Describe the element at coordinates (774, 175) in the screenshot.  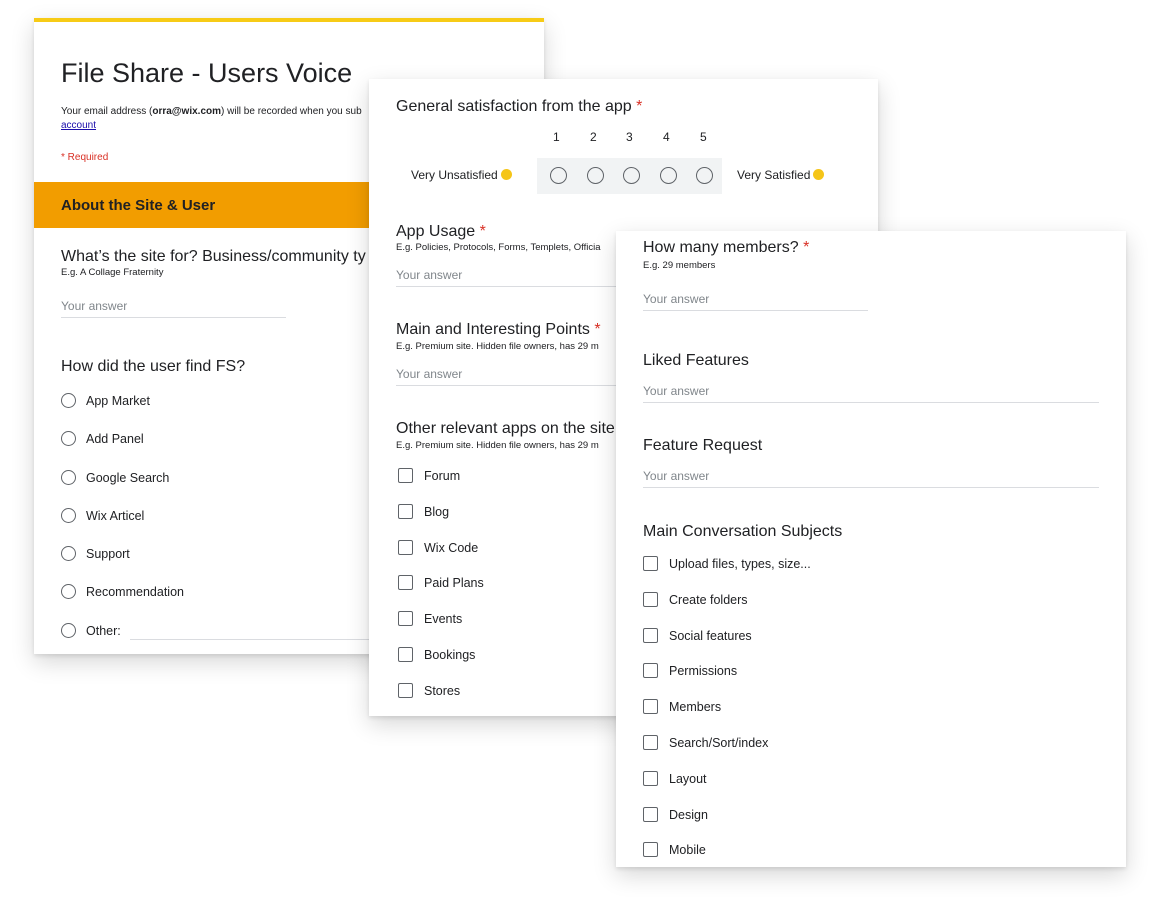
I see `scale-high-text: Very Satisfied` at that location.